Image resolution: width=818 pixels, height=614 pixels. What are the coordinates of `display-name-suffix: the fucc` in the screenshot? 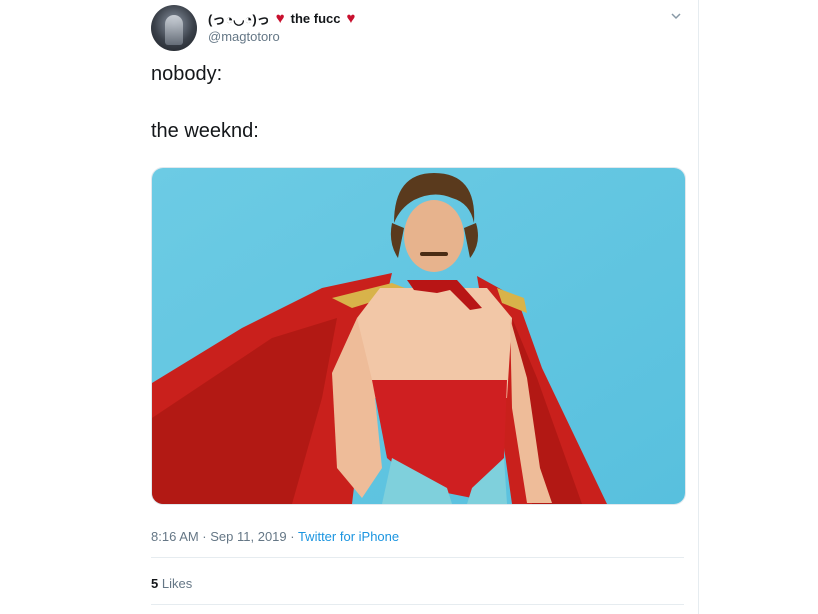 It's located at (316, 18).